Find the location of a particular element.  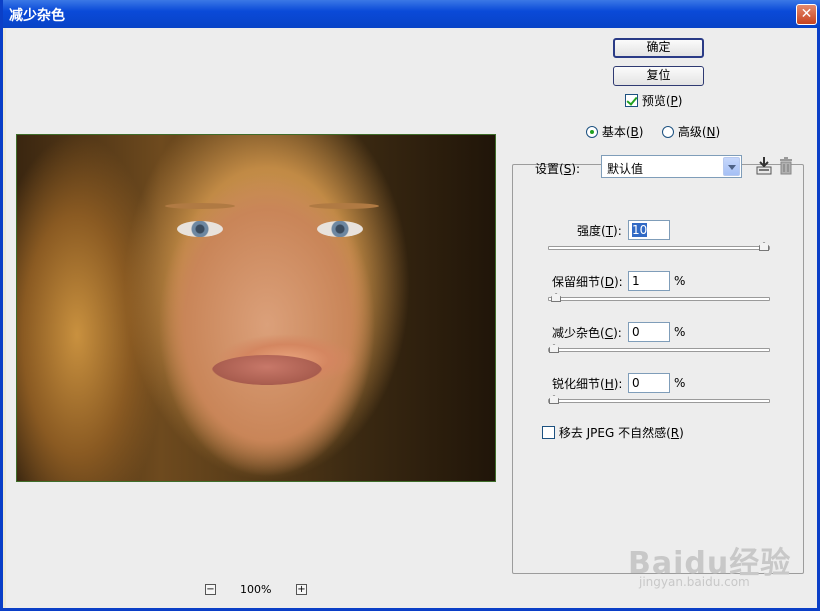

mode-basic-radio-row: 基本(B) is located at coordinates (614, 131).